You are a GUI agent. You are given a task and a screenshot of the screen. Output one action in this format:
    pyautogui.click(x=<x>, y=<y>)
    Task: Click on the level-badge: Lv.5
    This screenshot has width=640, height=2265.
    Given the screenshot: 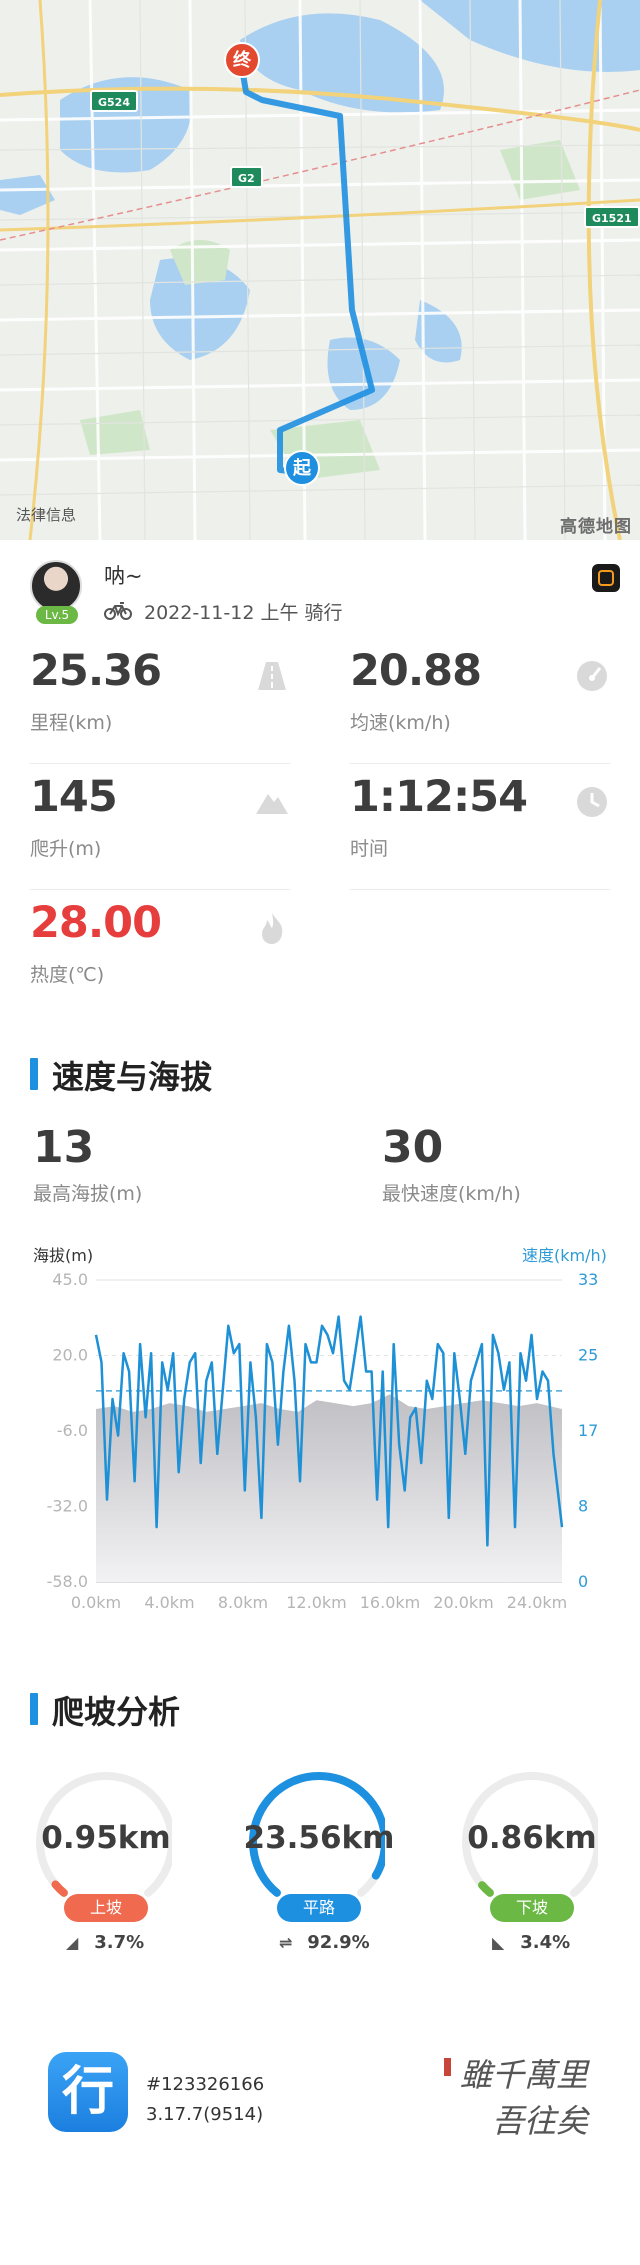 What is the action you would take?
    pyautogui.click(x=57, y=615)
    